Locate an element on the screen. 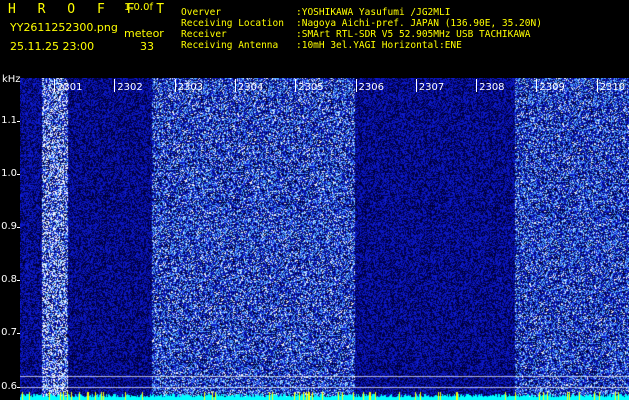 The image size is (629, 400). info-location-key: Receiving Location is located at coordinates (232, 23).